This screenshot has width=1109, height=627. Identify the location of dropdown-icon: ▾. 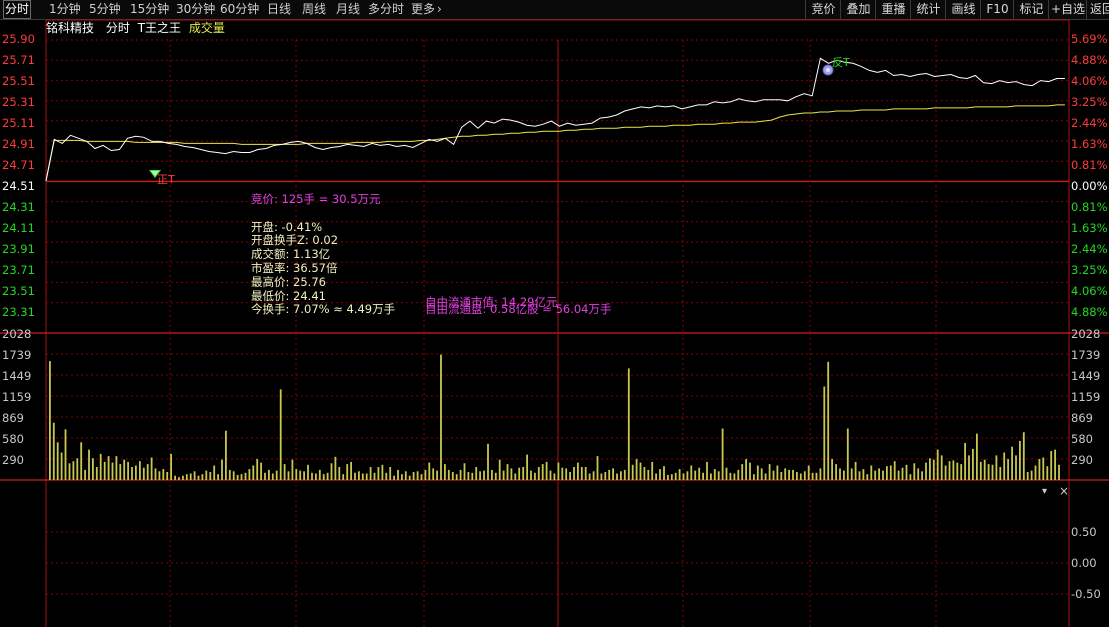
(1044, 491).